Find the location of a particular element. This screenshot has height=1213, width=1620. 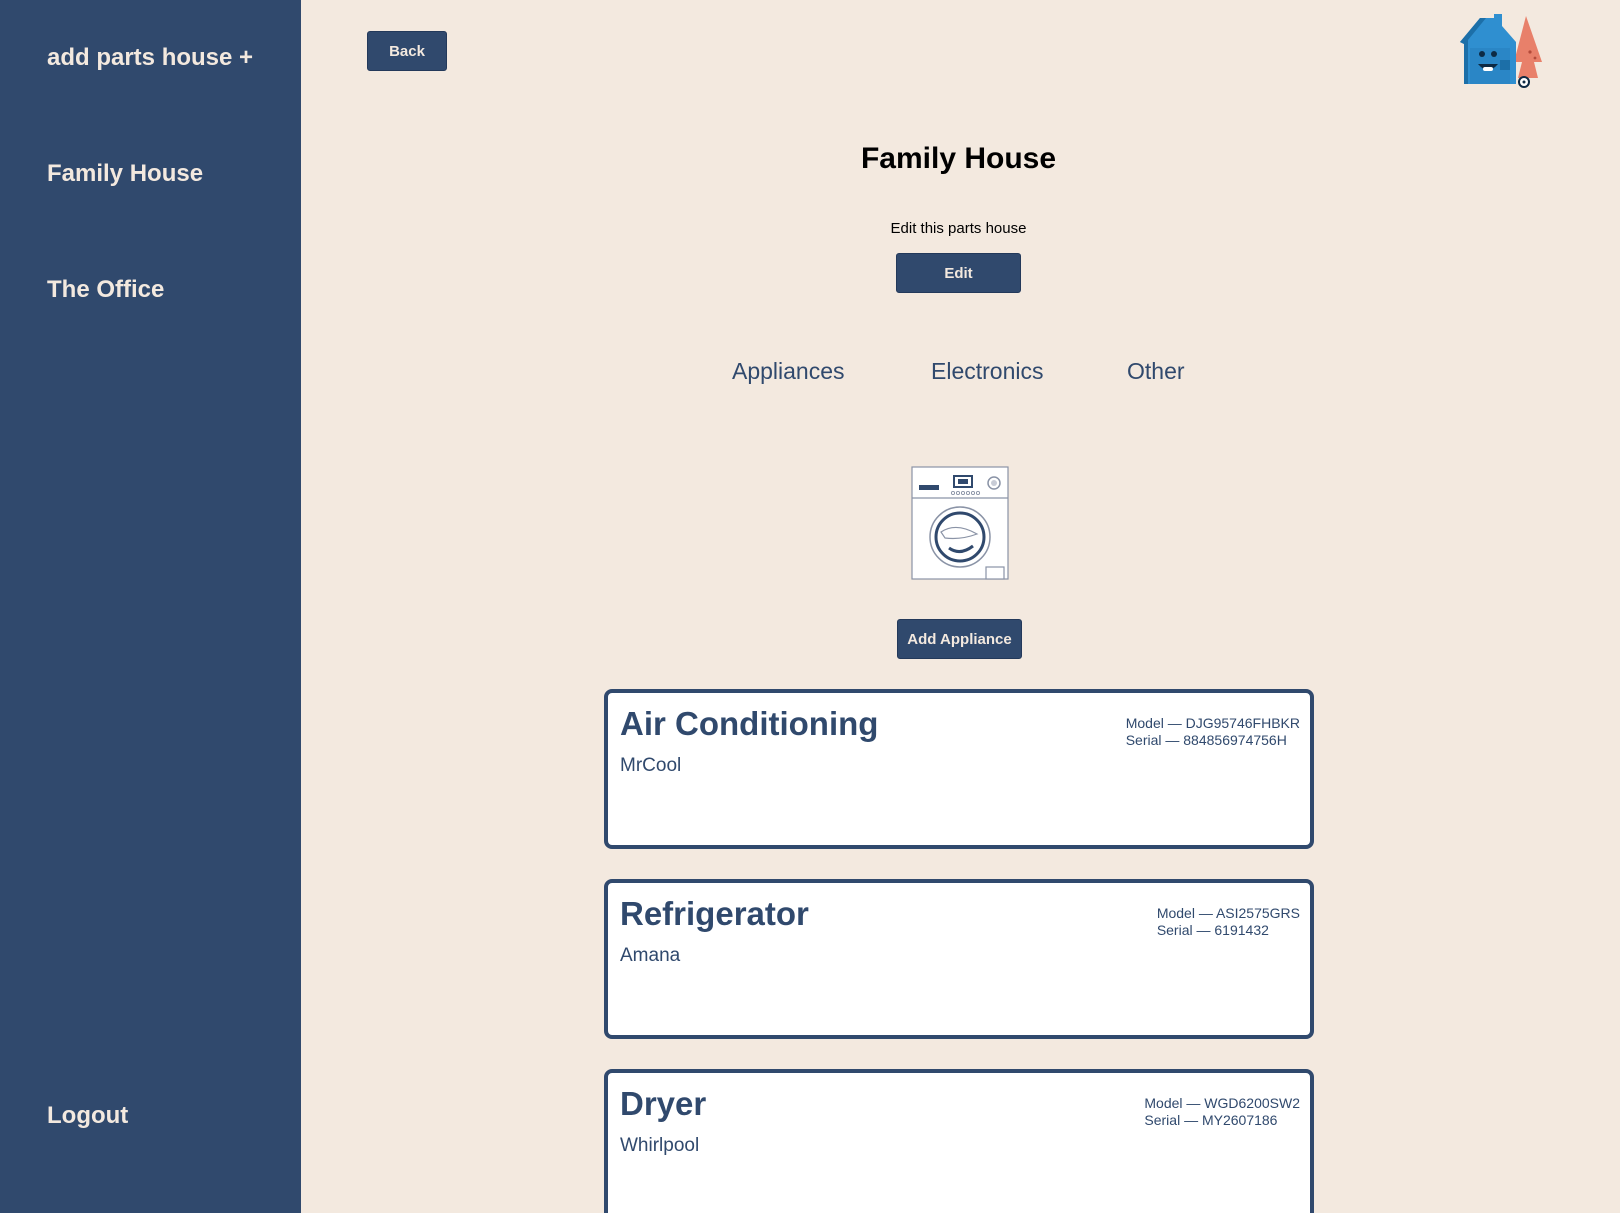

edit-button: Edit is located at coordinates (958, 273).